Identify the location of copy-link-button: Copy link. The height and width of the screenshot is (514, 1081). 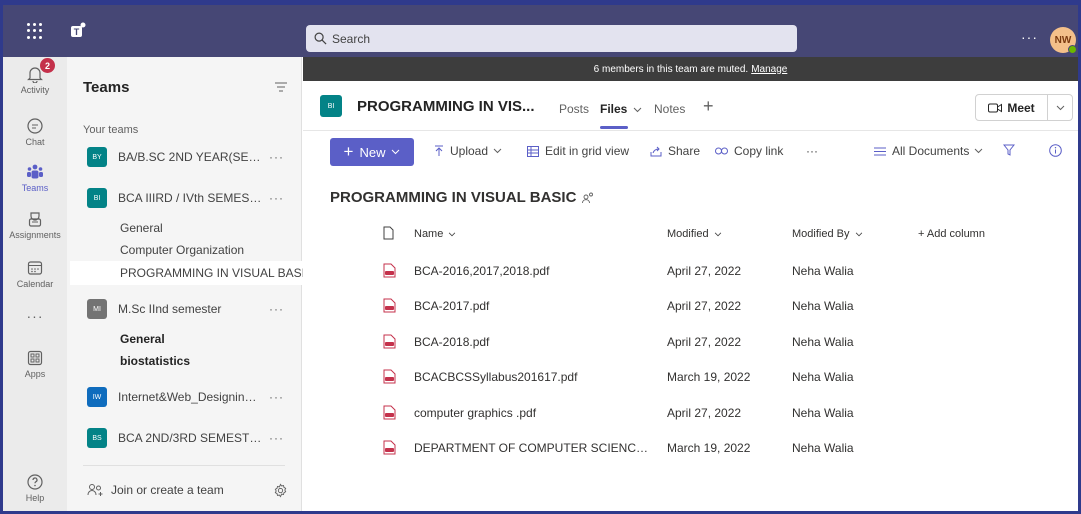
(749, 151).